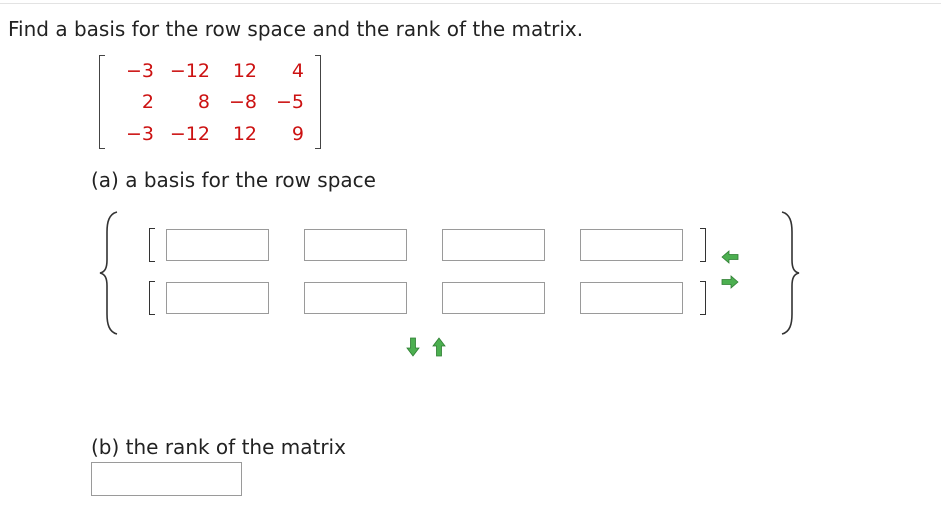 This screenshot has height=520, width=941. What do you see at coordinates (242, 102) in the screenshot?
I see `matrix-cell: −8` at bounding box center [242, 102].